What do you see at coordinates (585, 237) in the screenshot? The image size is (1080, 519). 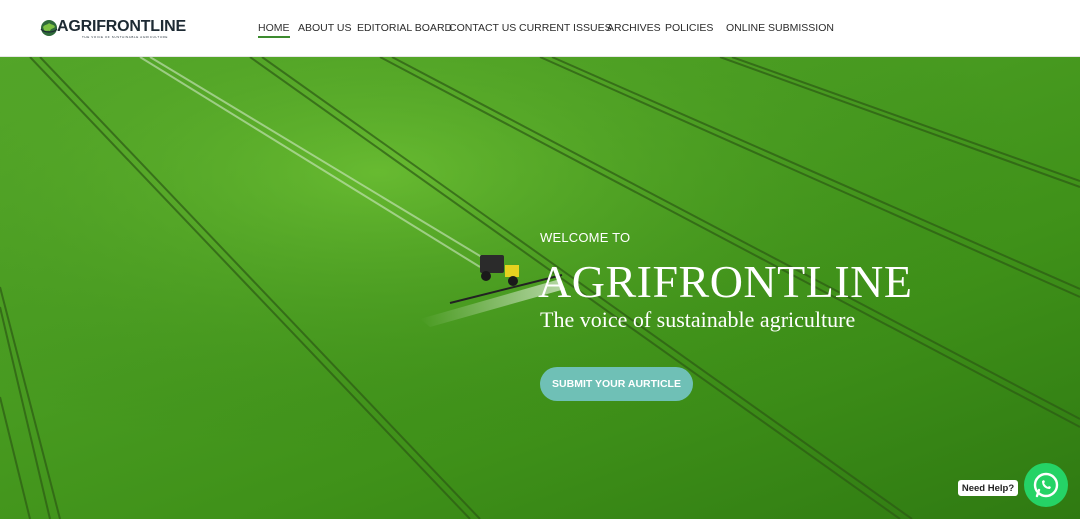 I see `hero-welcome-text: WELCOME TO` at bounding box center [585, 237].